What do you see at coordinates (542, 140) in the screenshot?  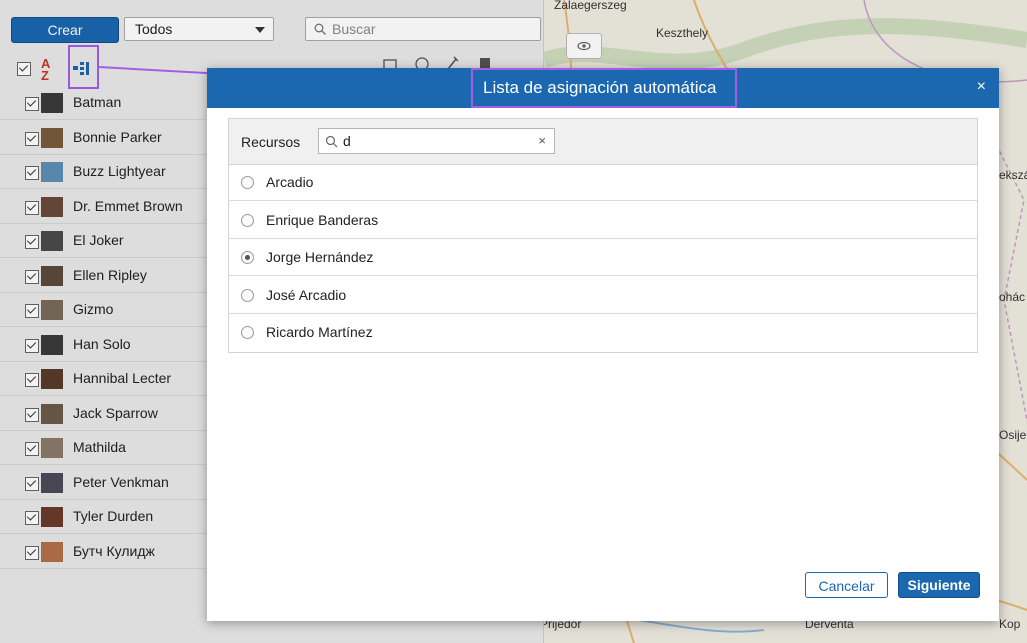 I see `clear-icon: ×` at bounding box center [542, 140].